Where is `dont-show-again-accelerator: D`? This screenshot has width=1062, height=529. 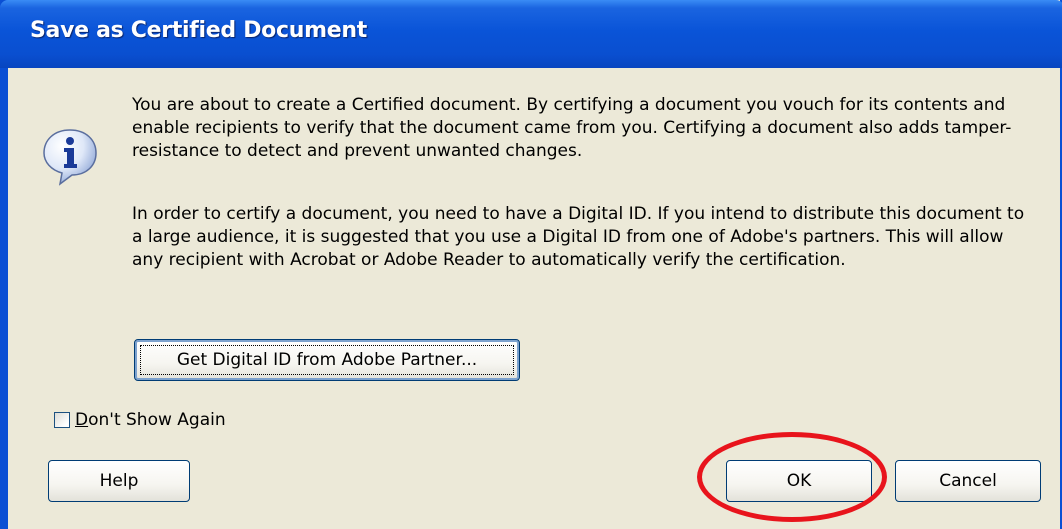
dont-show-again-accelerator: D is located at coordinates (82, 420).